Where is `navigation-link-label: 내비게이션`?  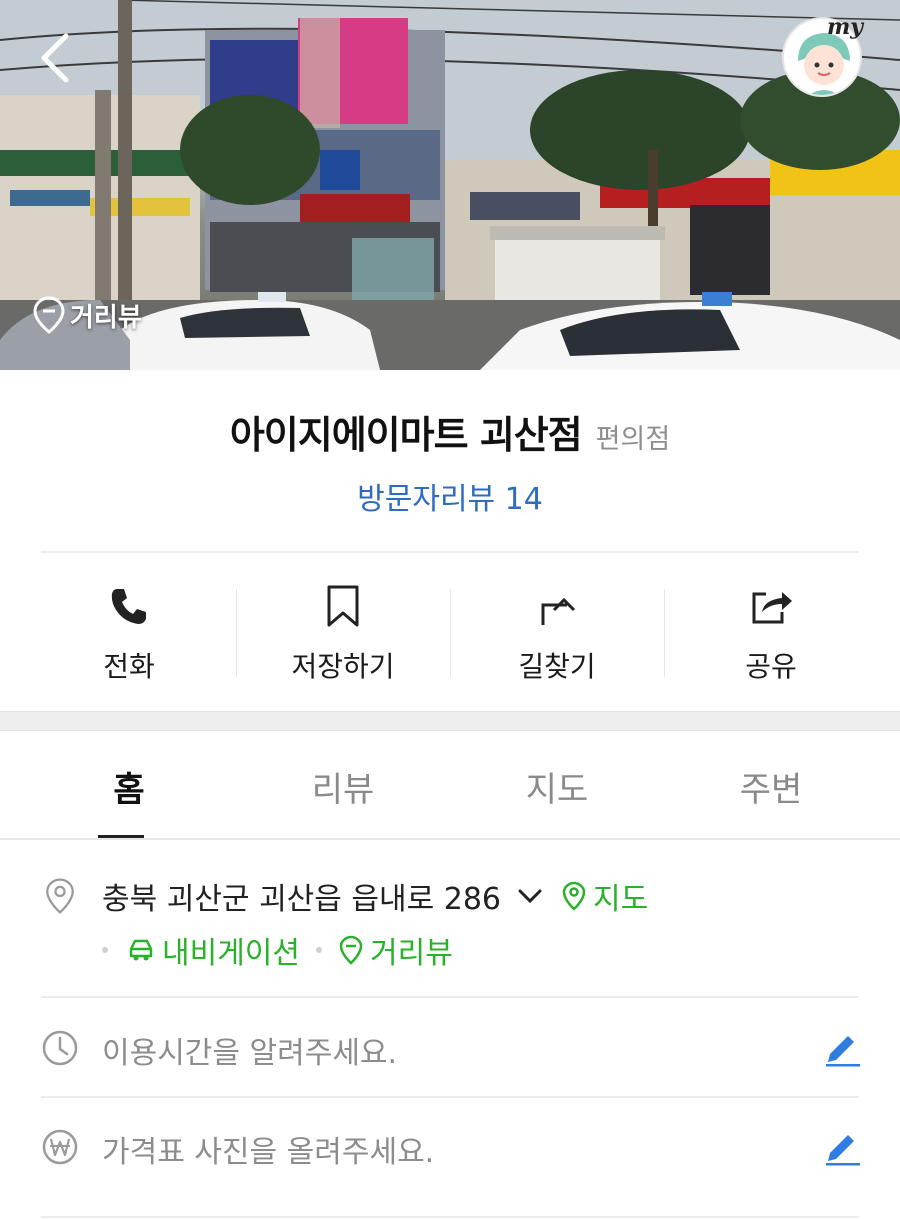
navigation-link-label: 내비게이션 is located at coordinates (231, 953).